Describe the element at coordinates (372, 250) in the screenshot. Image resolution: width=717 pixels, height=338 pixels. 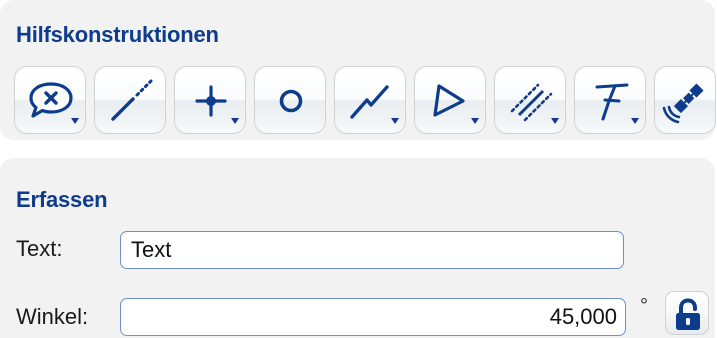
I see `text-field` at that location.